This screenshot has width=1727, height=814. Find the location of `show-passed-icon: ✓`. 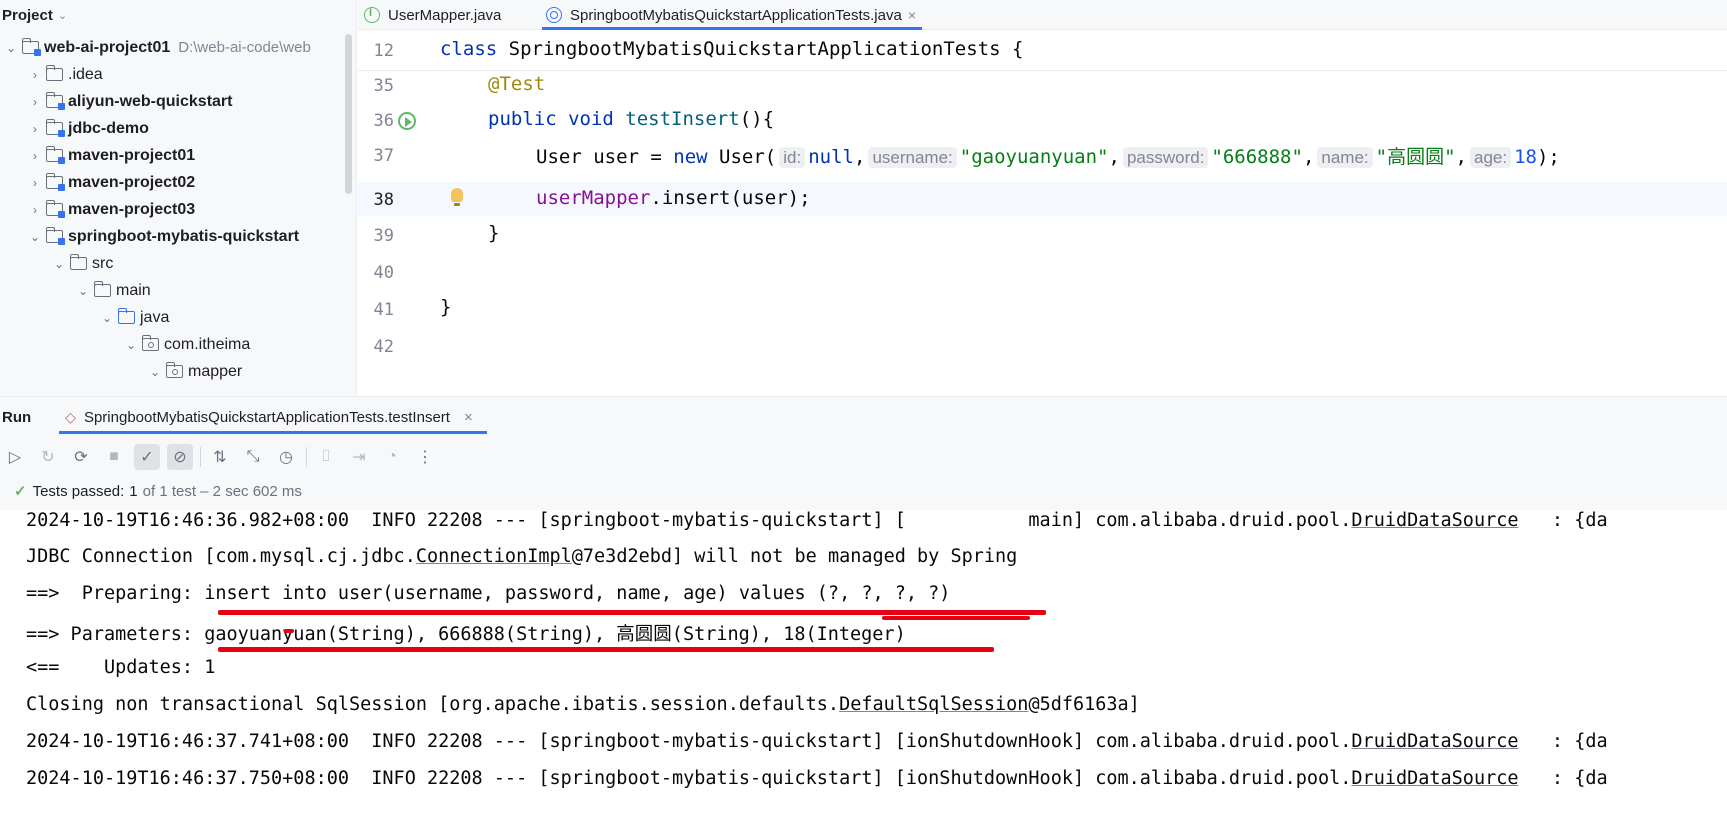

show-passed-icon: ✓ is located at coordinates (147, 457).